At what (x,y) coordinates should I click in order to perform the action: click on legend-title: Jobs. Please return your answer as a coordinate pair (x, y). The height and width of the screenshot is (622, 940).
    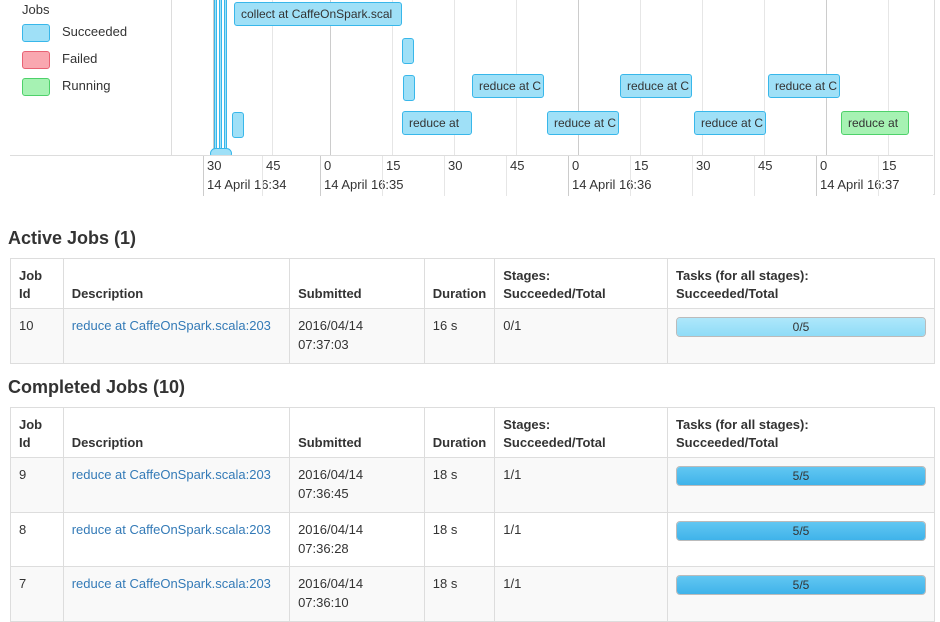
    Looking at the image, I should click on (36, 9).